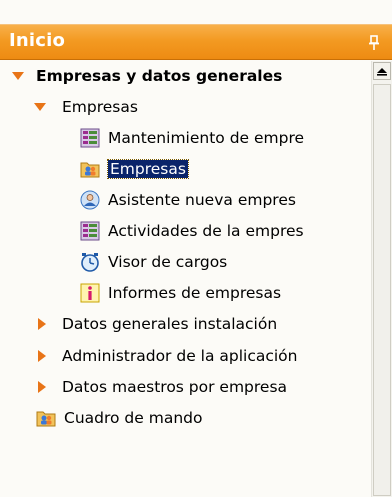 This screenshot has width=392, height=497. What do you see at coordinates (133, 418) in the screenshot?
I see `tree-item-label: Cuadro de mando` at bounding box center [133, 418].